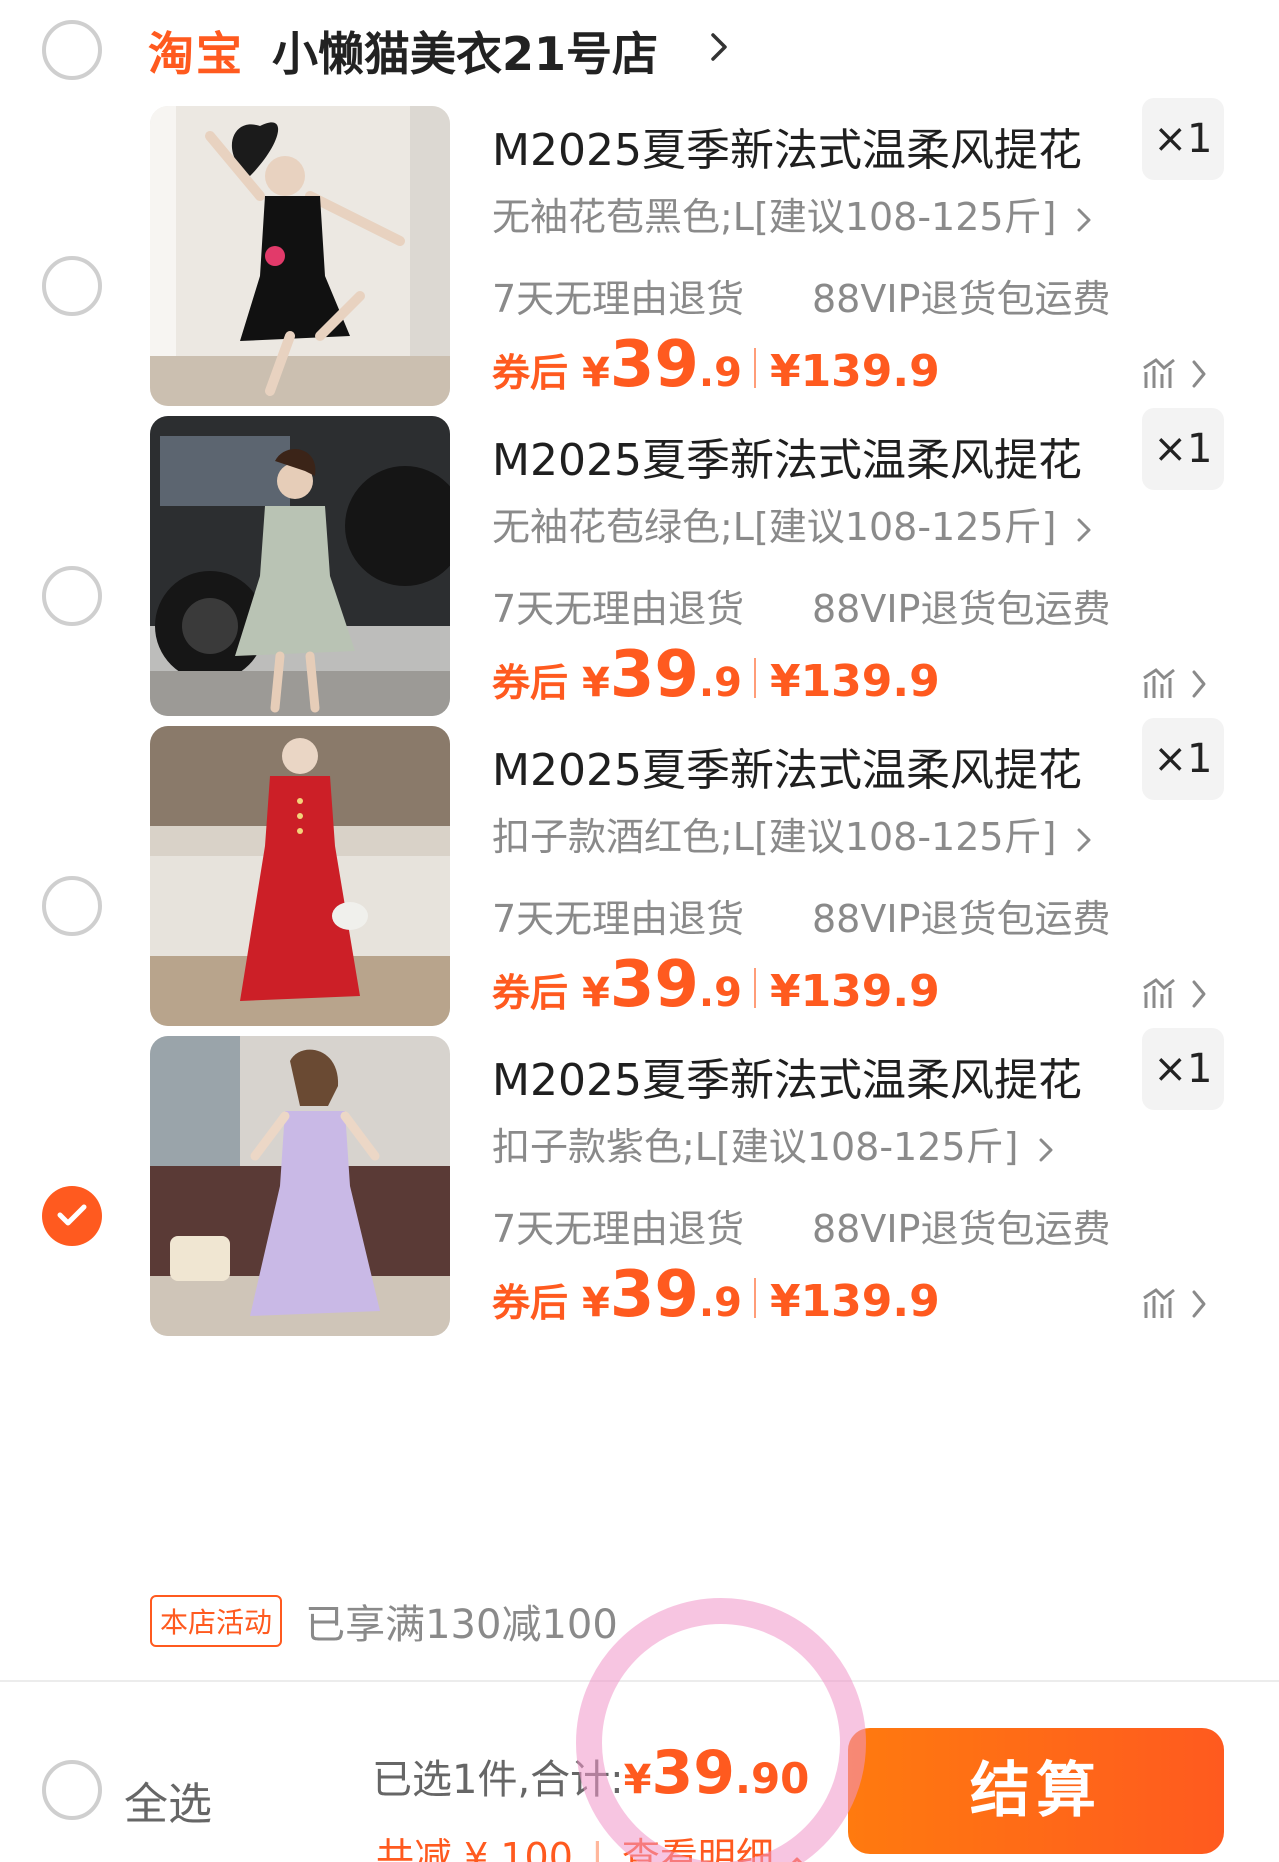 Image resolution: width=1279 pixels, height=1862 pixels. What do you see at coordinates (461, 1625) in the screenshot?
I see `store-activity-text: 已享满130减100` at bounding box center [461, 1625].